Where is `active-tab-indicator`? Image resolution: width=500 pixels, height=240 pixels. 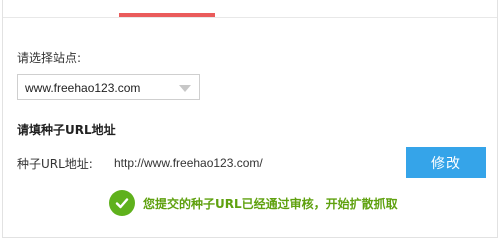
active-tab-indicator is located at coordinates (167, 15).